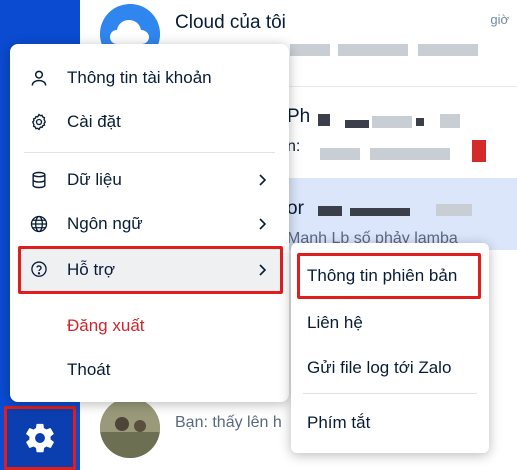  I want to click on submenu-item-label: Gửi file log tới Zalo, so click(379, 367).